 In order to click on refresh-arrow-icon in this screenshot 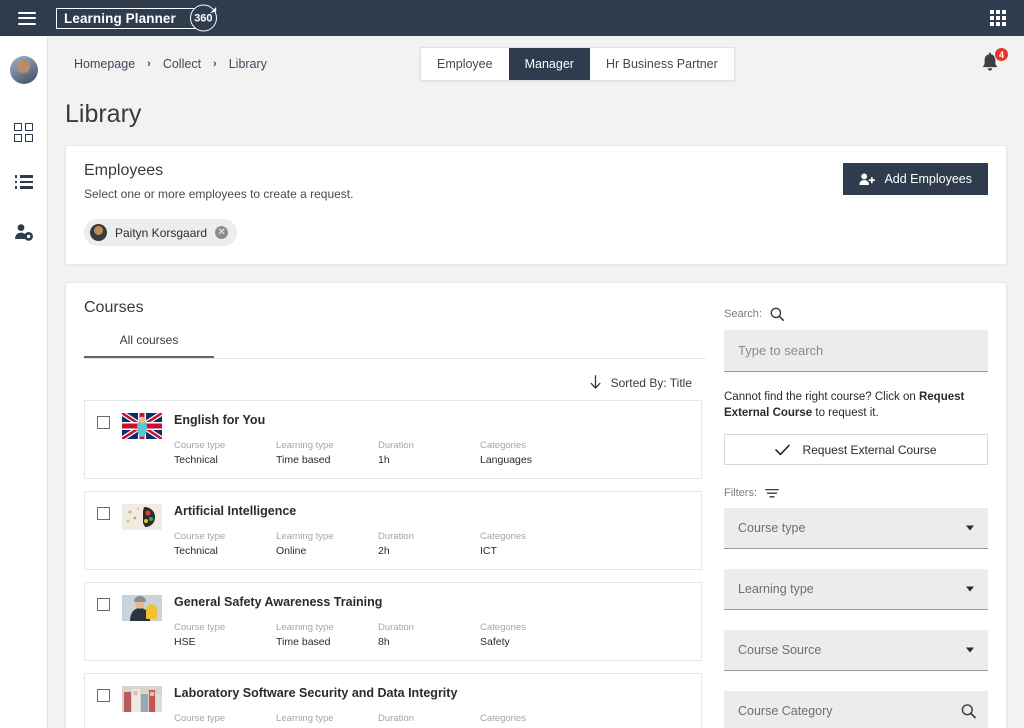, I will do `click(213, 9)`.